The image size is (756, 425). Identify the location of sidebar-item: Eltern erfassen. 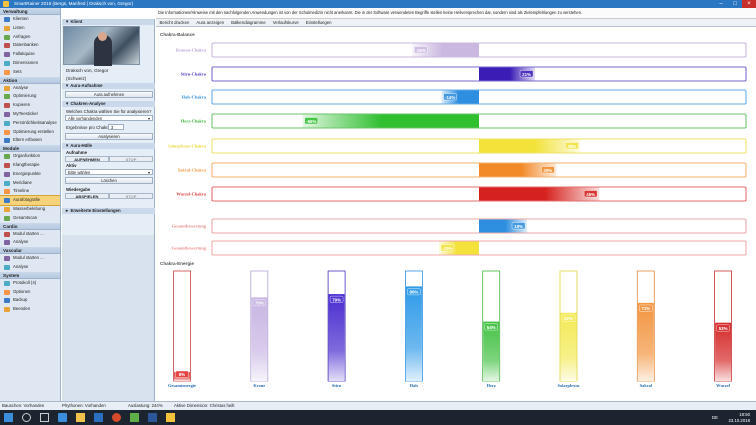
(30, 140).